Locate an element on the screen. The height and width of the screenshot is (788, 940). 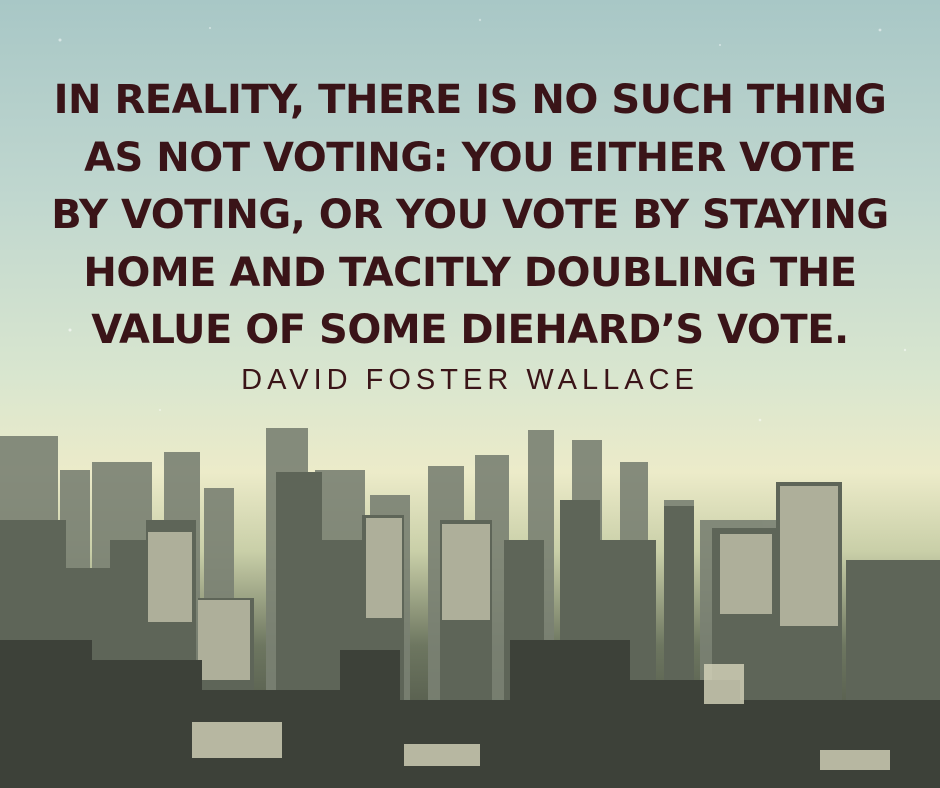
quote-author: DAVID FOSTER WALLACE is located at coordinates (470, 380).